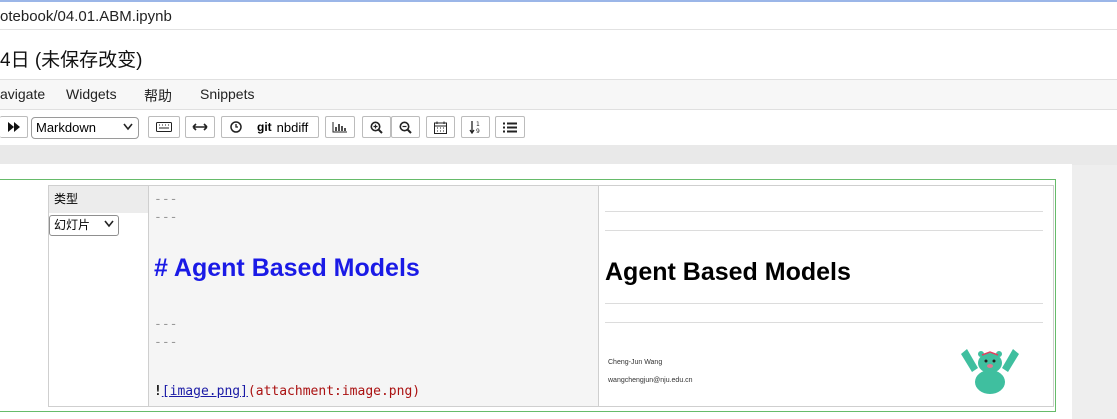 The height and width of the screenshot is (419, 1117). I want to click on keyboard-button, so click(164, 127).